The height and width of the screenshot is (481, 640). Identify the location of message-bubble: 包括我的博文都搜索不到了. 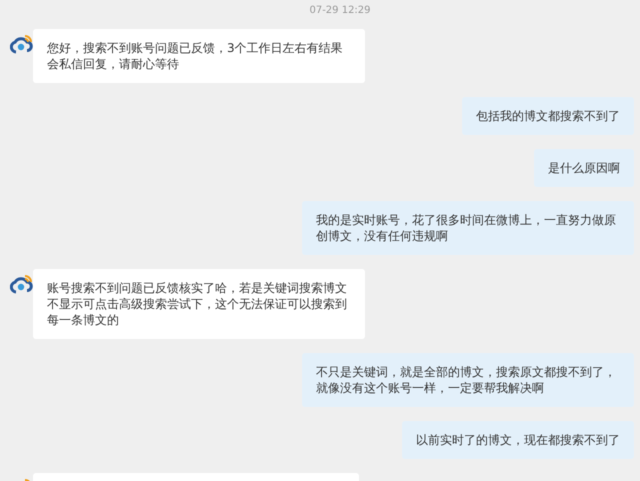
(548, 116).